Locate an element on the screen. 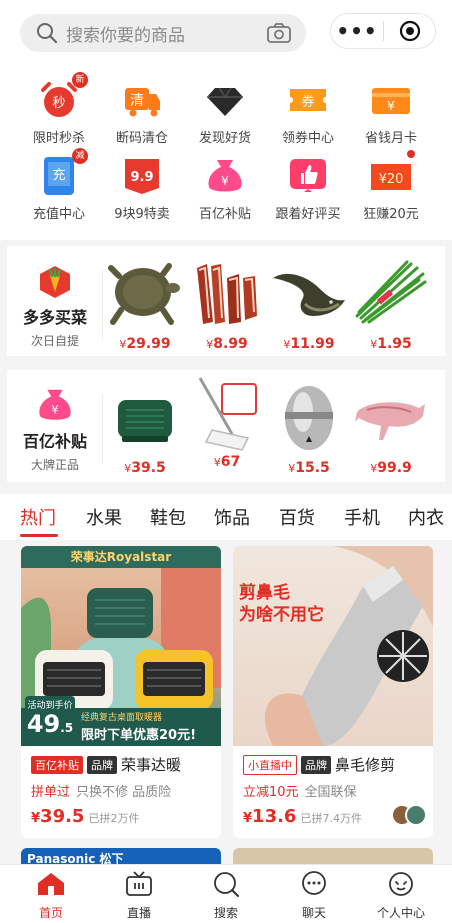  card-service-row: 拼单过 只换不修 品质险 is located at coordinates (121, 787).